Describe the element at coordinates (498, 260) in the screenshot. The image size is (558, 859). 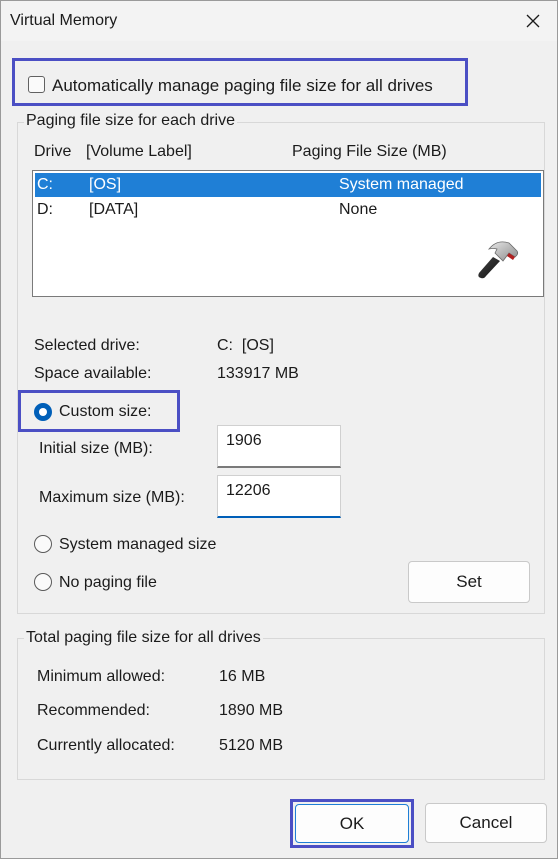
I see `hammer-icon` at that location.